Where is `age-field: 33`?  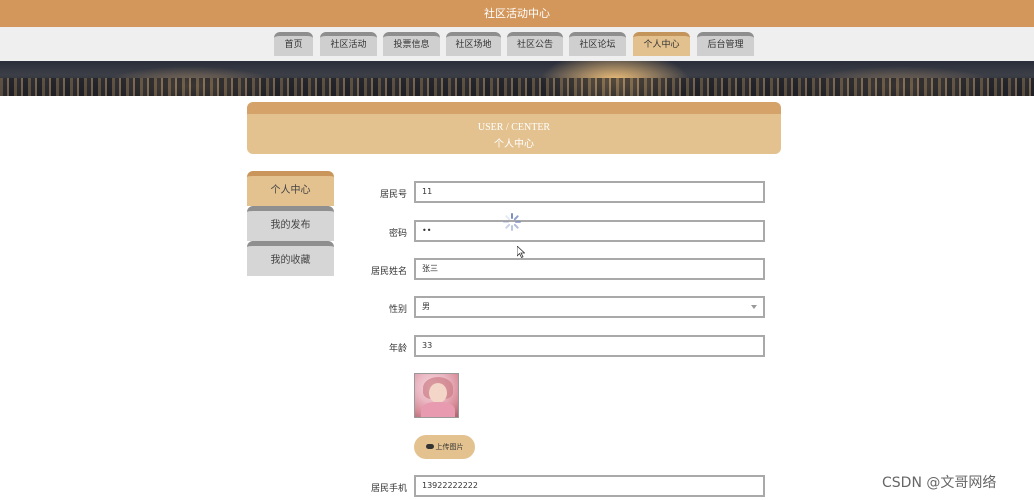
age-field: 33 is located at coordinates (589, 346).